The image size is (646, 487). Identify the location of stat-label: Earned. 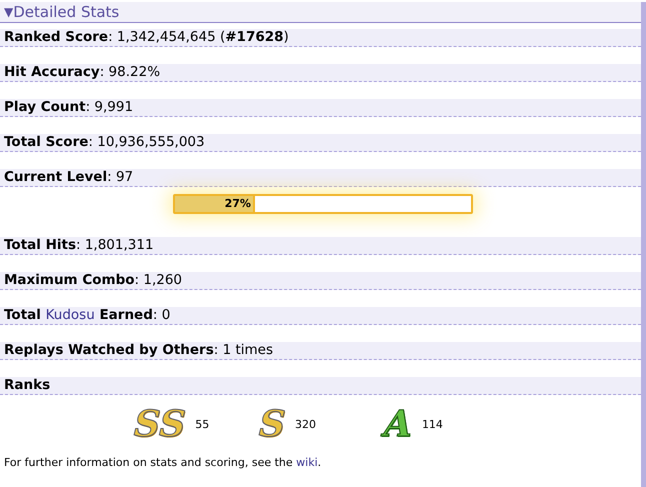
(125, 315).